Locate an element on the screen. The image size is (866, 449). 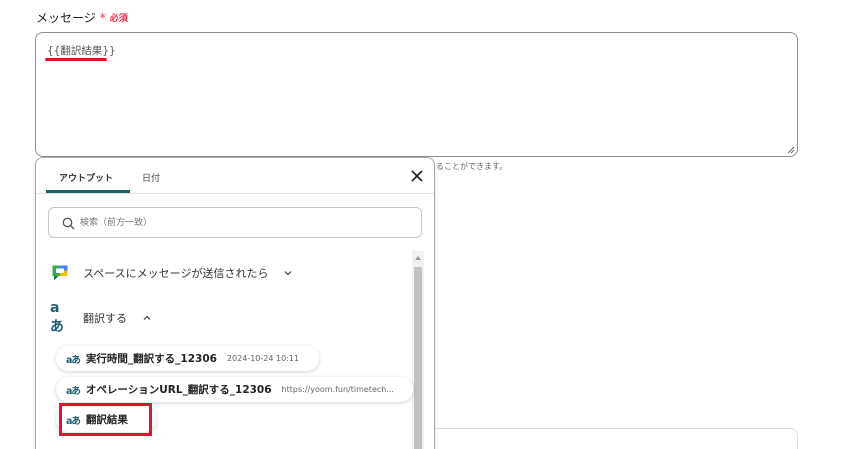
chevron-down-icon is located at coordinates (288, 273).